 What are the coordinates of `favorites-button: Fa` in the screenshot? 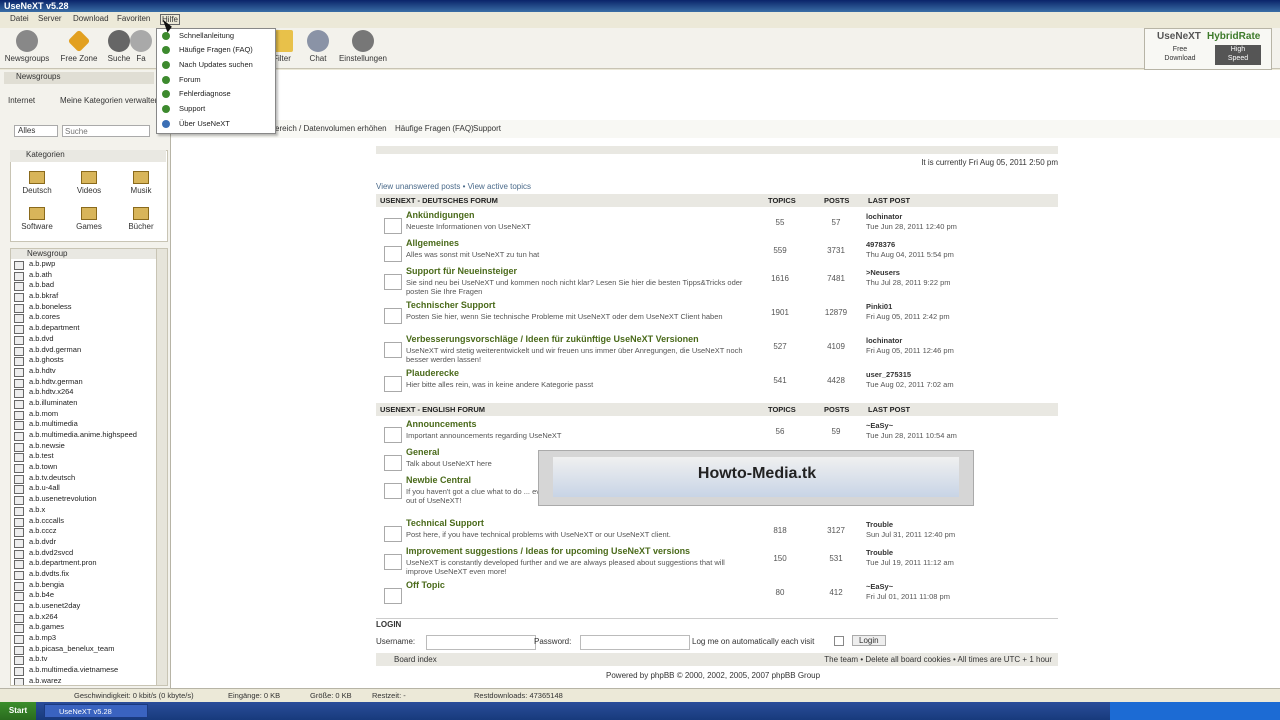 It's located at (141, 46).